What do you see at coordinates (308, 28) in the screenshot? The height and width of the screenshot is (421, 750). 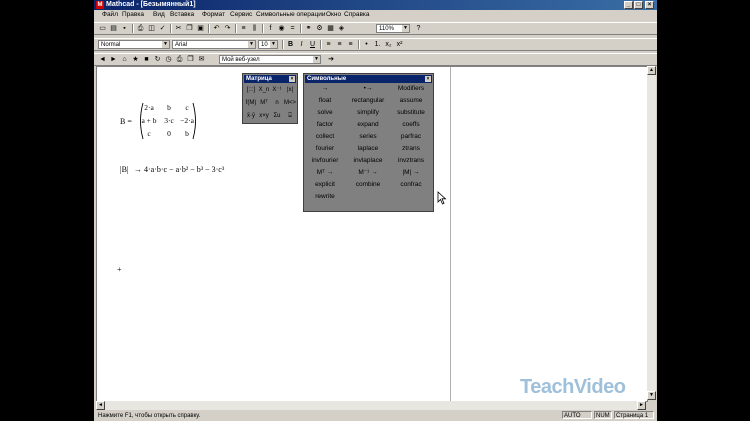 I see `insert-hyperlink-icon: ⚭` at bounding box center [308, 28].